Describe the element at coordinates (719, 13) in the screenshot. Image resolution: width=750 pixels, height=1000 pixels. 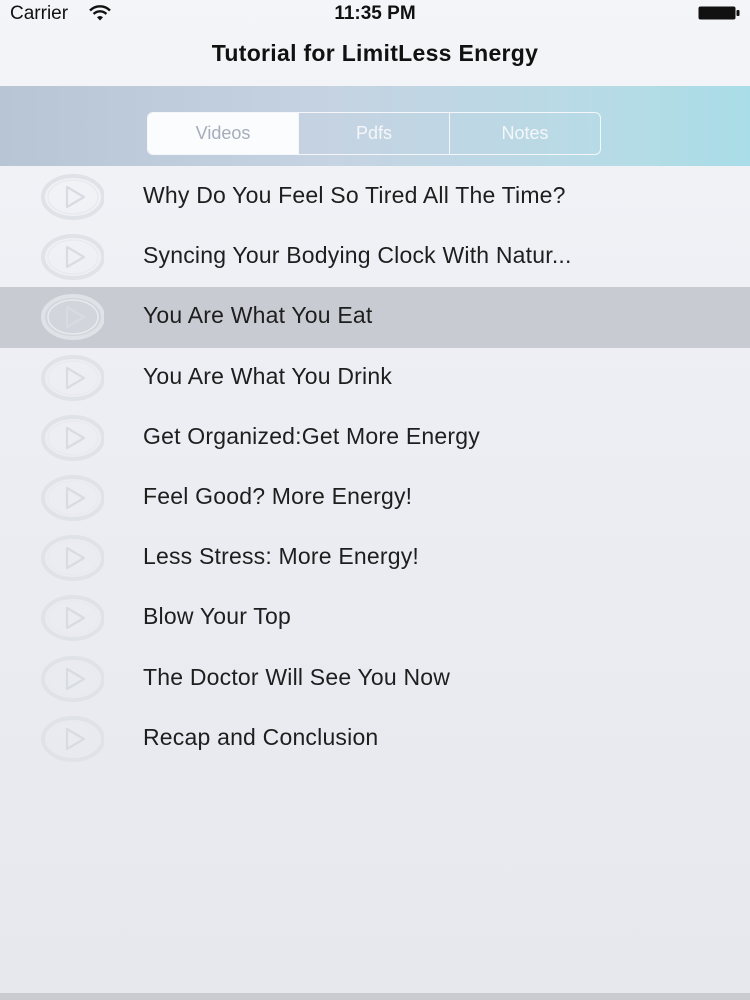
I see `battery-icon` at that location.